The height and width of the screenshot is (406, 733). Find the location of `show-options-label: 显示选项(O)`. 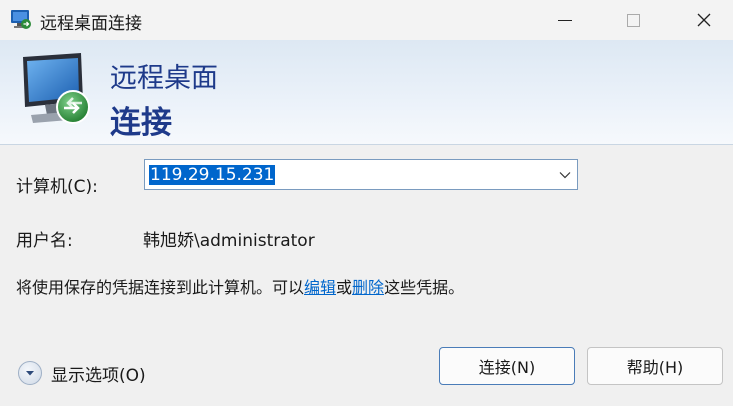

show-options-label: 显示选项(O) is located at coordinates (98, 373).